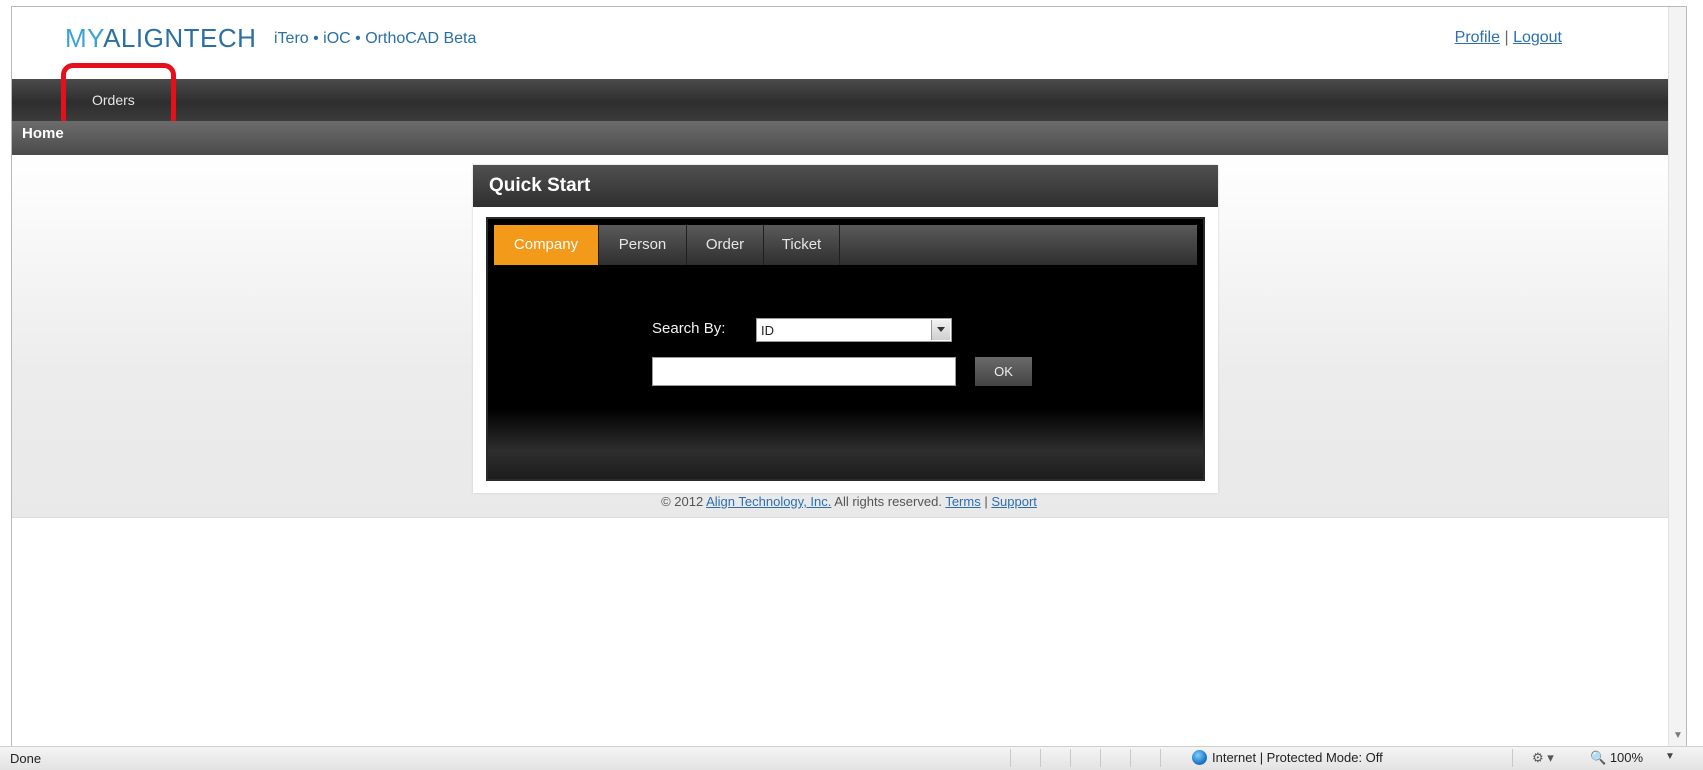  What do you see at coordinates (962, 501) in the screenshot?
I see `footer-terms-link: Terms` at bounding box center [962, 501].